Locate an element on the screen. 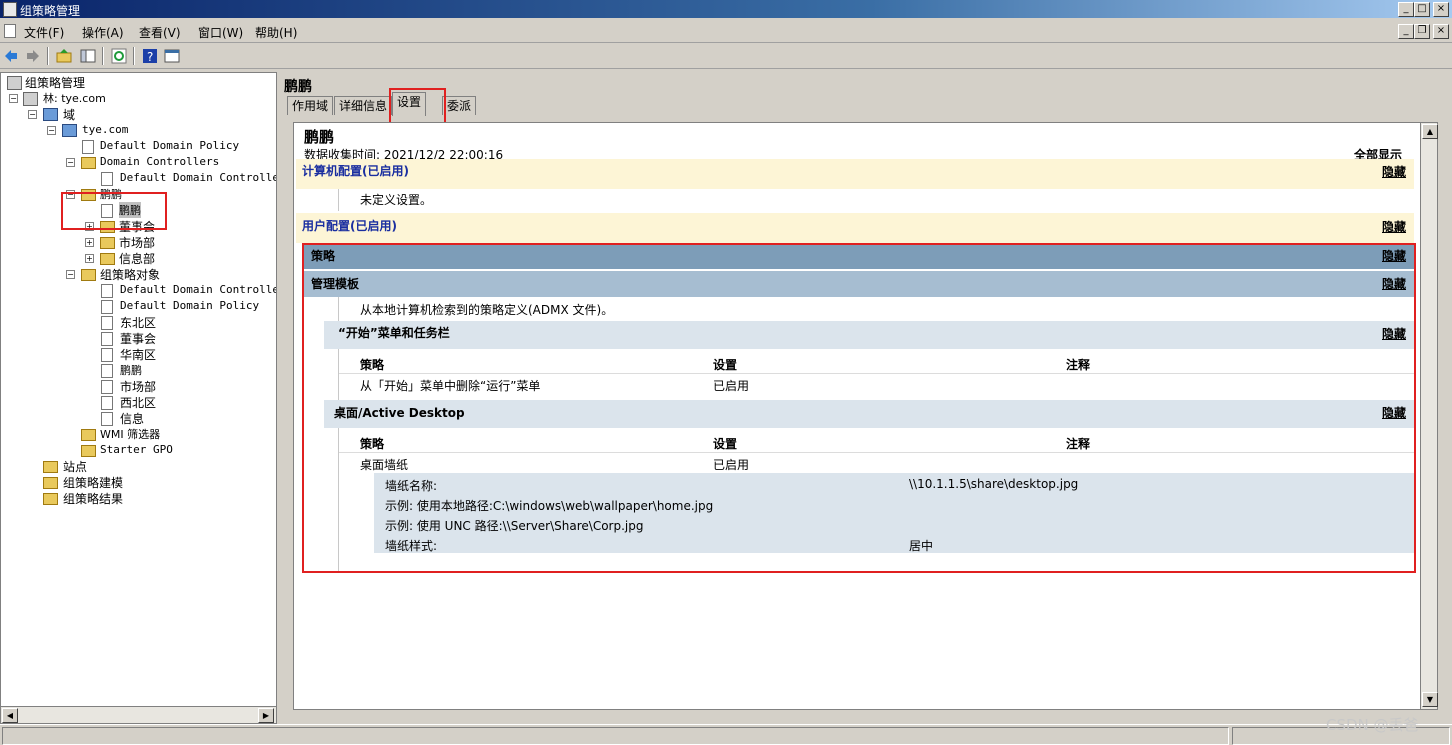  gpm-icon is located at coordinates (14, 83).